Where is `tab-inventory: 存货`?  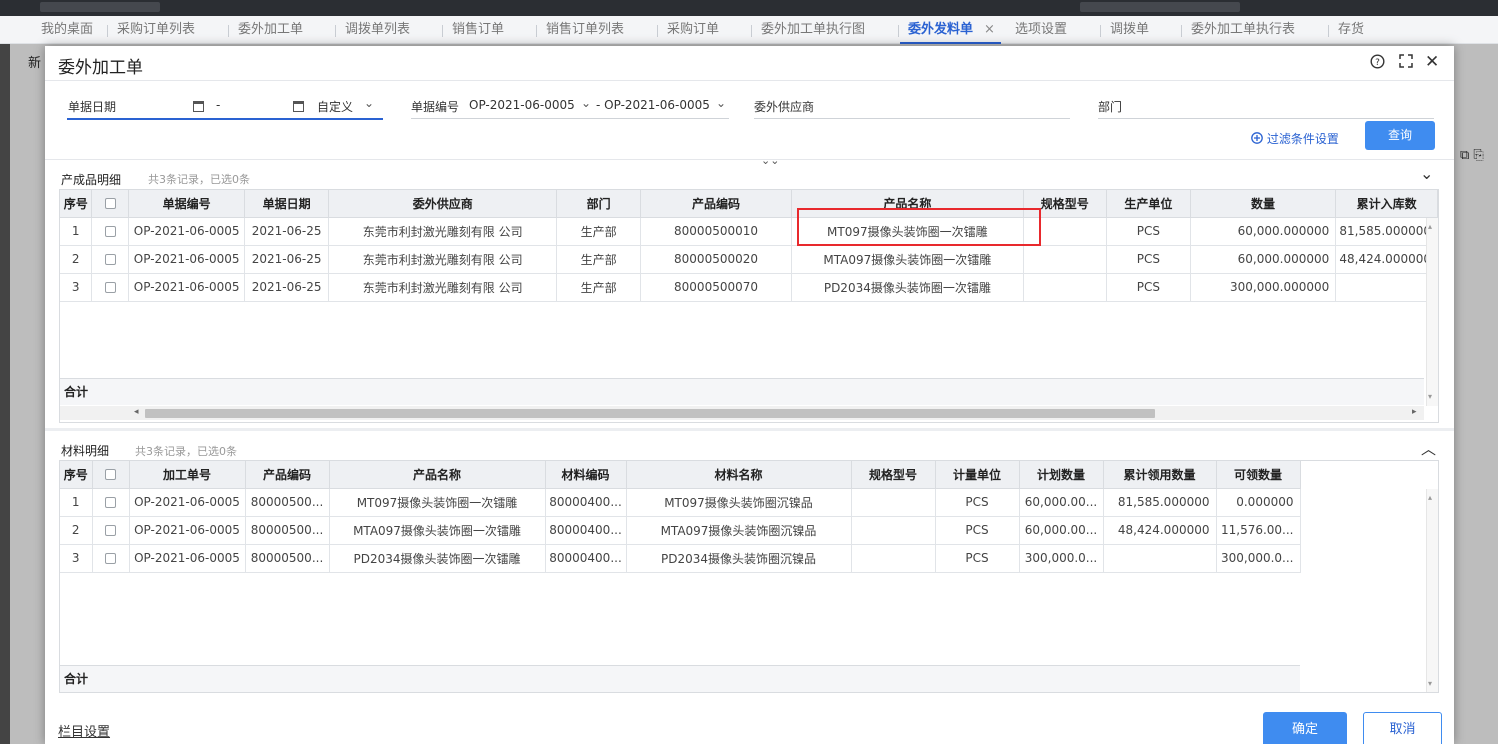 tab-inventory: 存货 is located at coordinates (1346, 30).